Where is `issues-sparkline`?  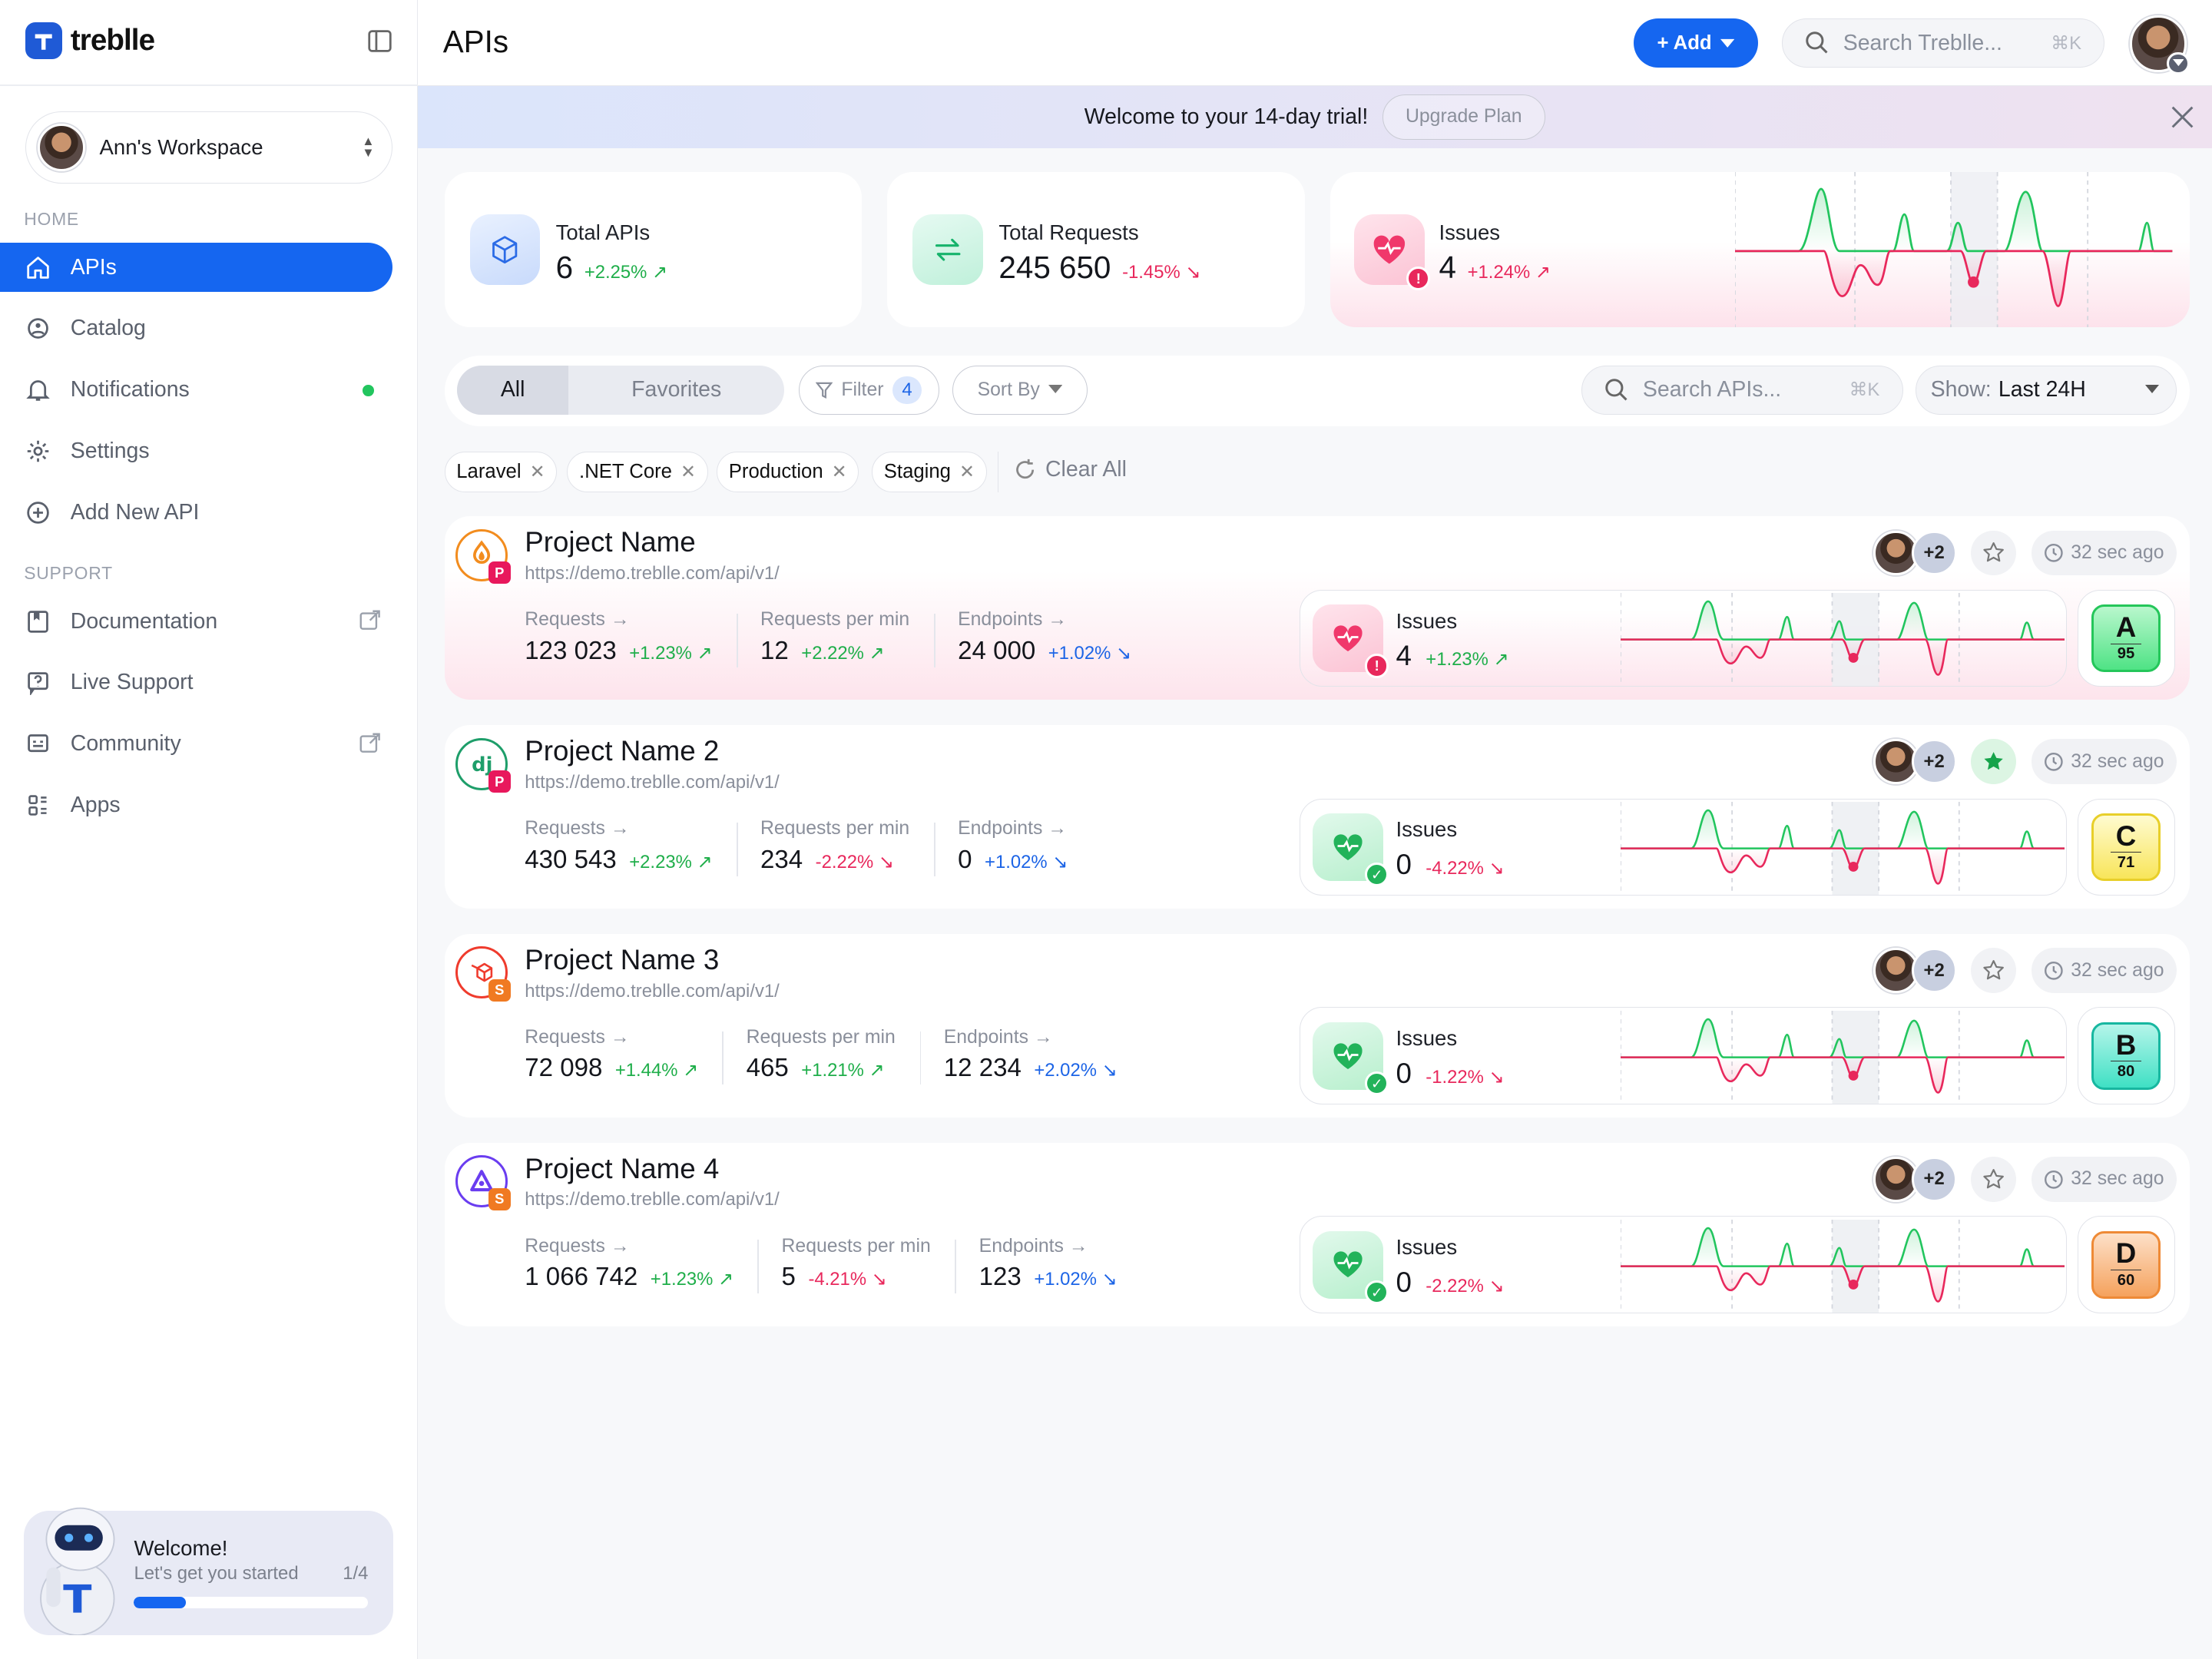 issues-sparkline is located at coordinates (1843, 1266).